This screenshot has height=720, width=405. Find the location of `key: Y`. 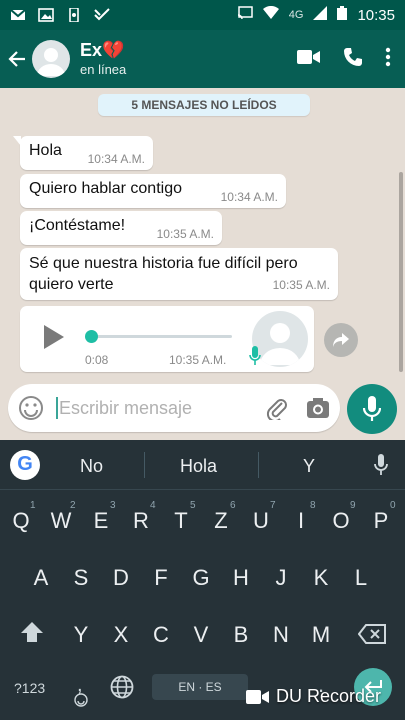

key: Y is located at coordinates (81, 635).